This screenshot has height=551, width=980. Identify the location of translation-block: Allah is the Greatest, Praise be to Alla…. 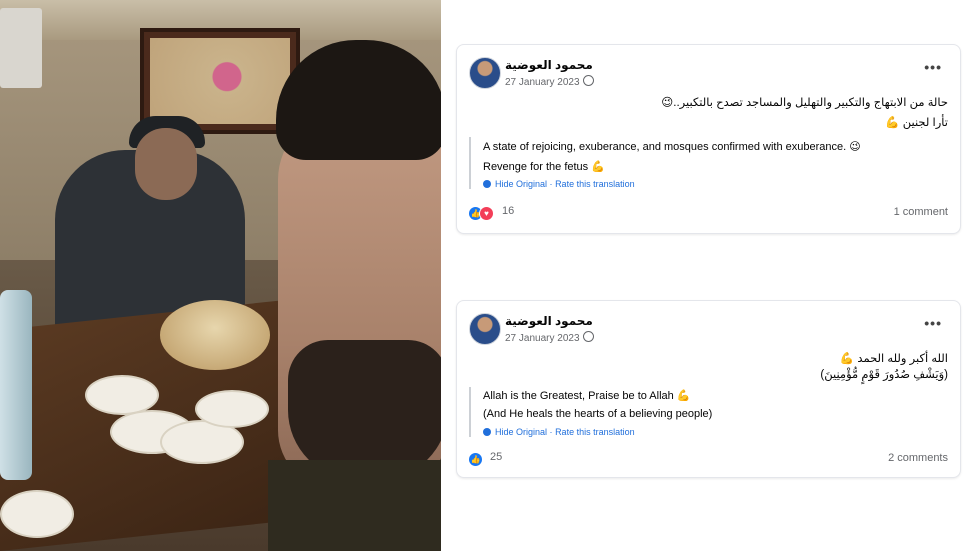
(716, 412).